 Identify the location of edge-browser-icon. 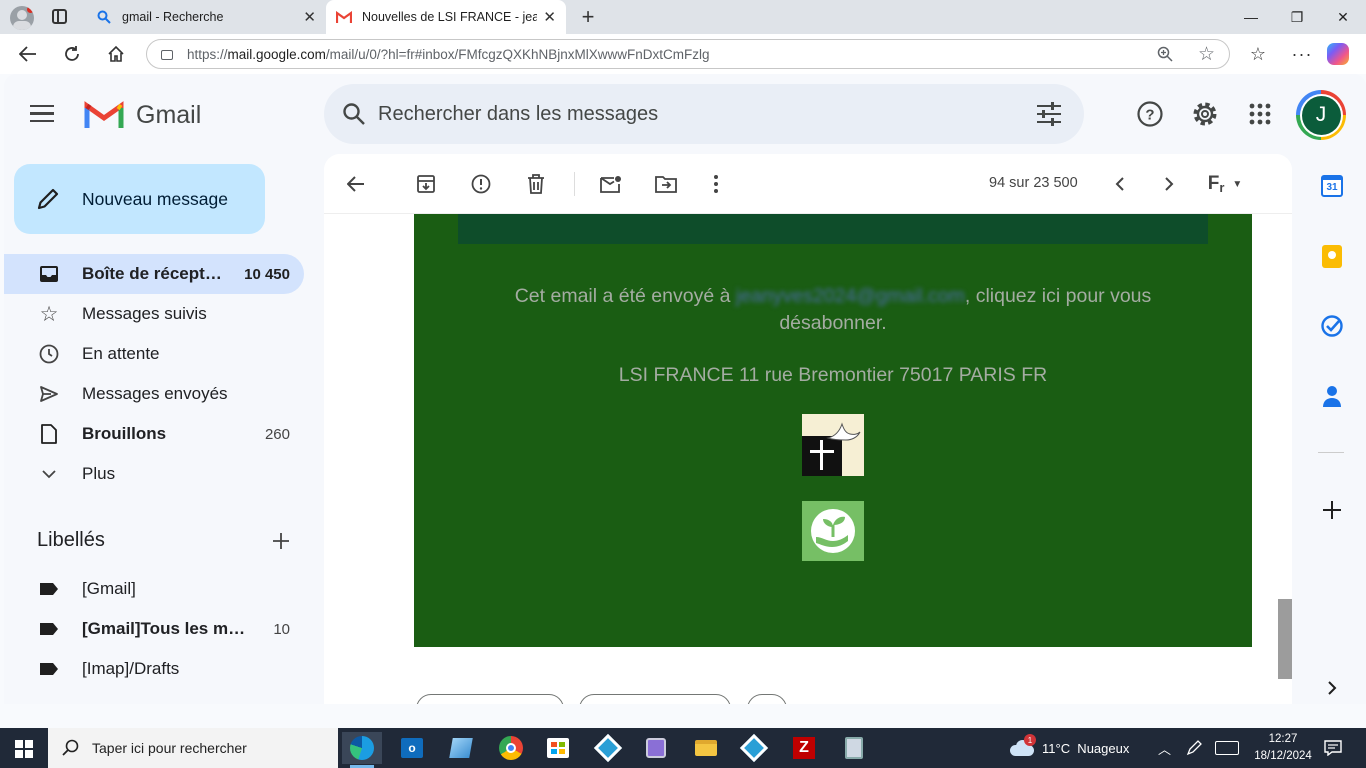
(362, 748).